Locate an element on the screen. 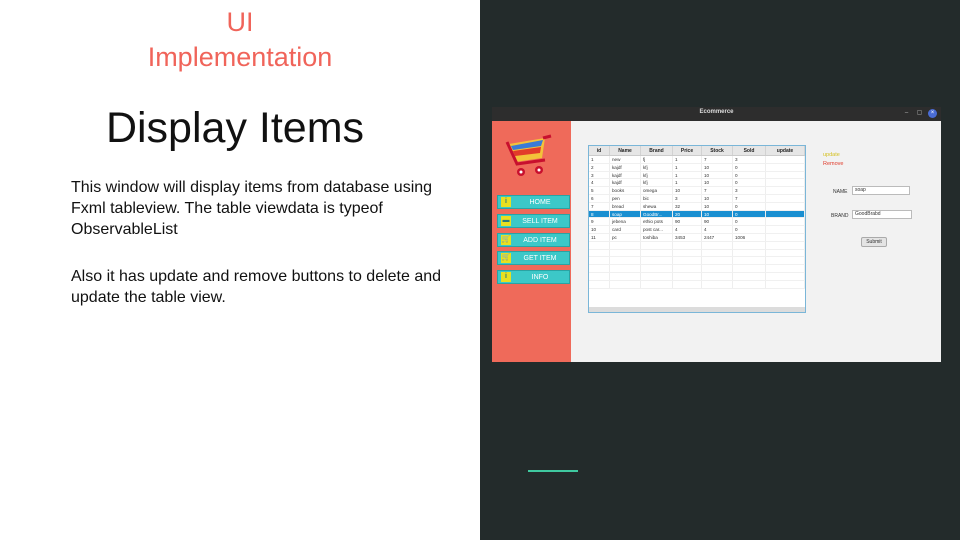 The width and height of the screenshot is (960, 540). nav-sell-item-button: ▬ SELL ITEM is located at coordinates (533, 221).